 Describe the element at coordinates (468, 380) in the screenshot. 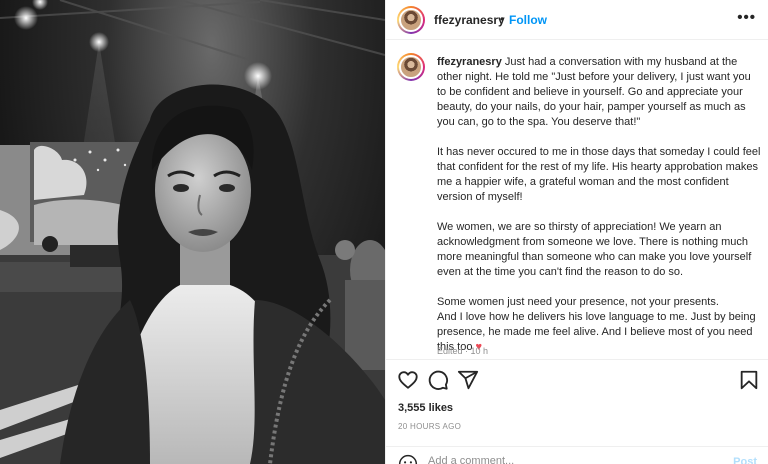

I see `share-icon` at that location.